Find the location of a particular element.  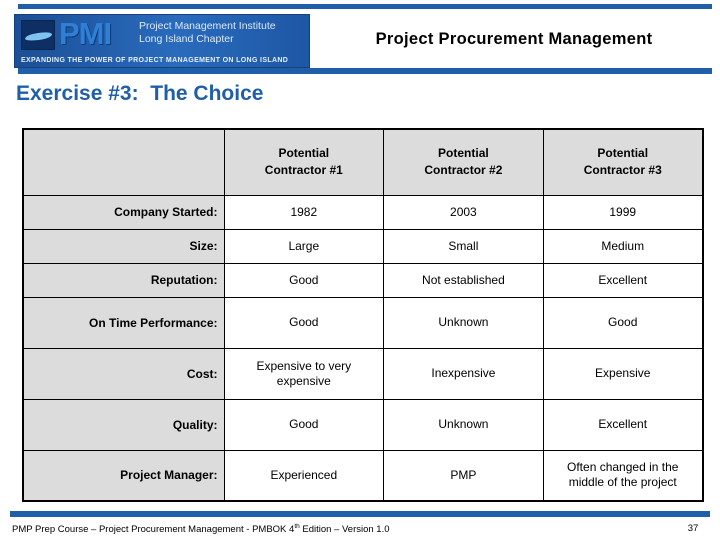

column-header-line-2: Contractor #3 is located at coordinates (622, 170).